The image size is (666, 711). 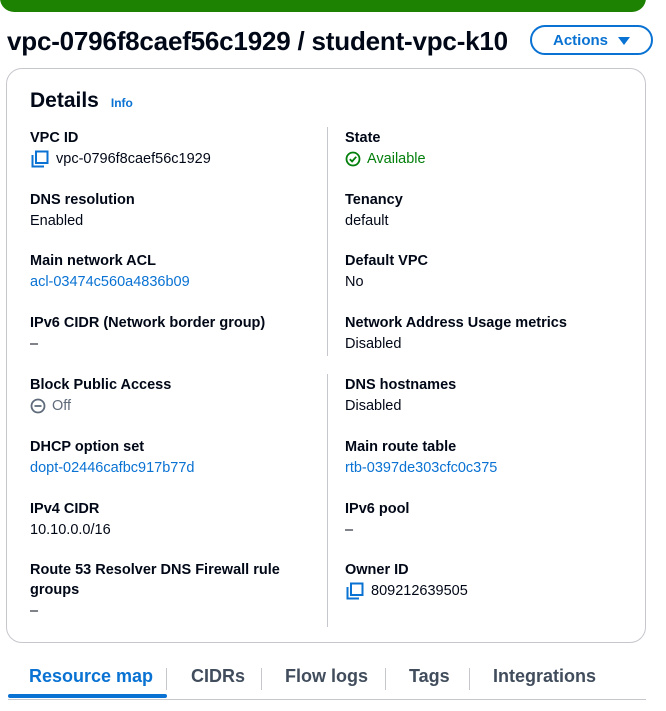 What do you see at coordinates (148, 323) in the screenshot?
I see `field-label: IPv6 CIDR (Network border group)` at bounding box center [148, 323].